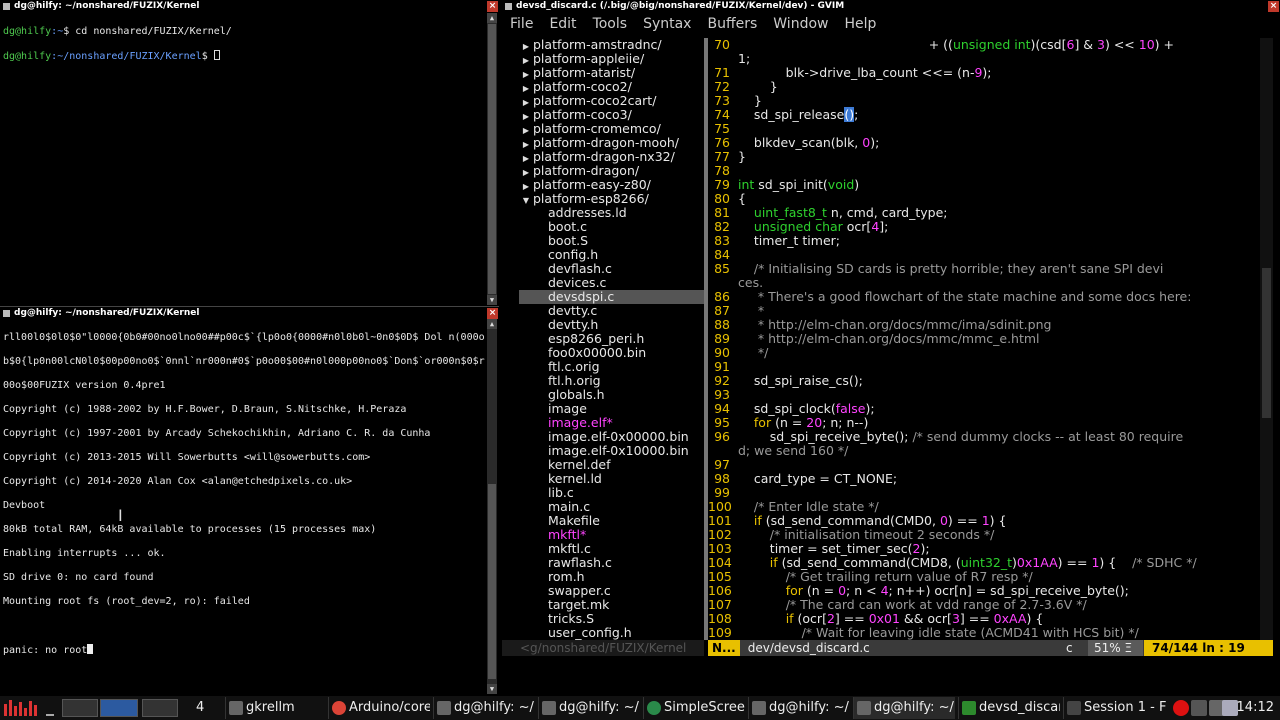 This screenshot has width=1280, height=720. Describe the element at coordinates (610, 24) in the screenshot. I see `menu-tools: Tools` at that location.